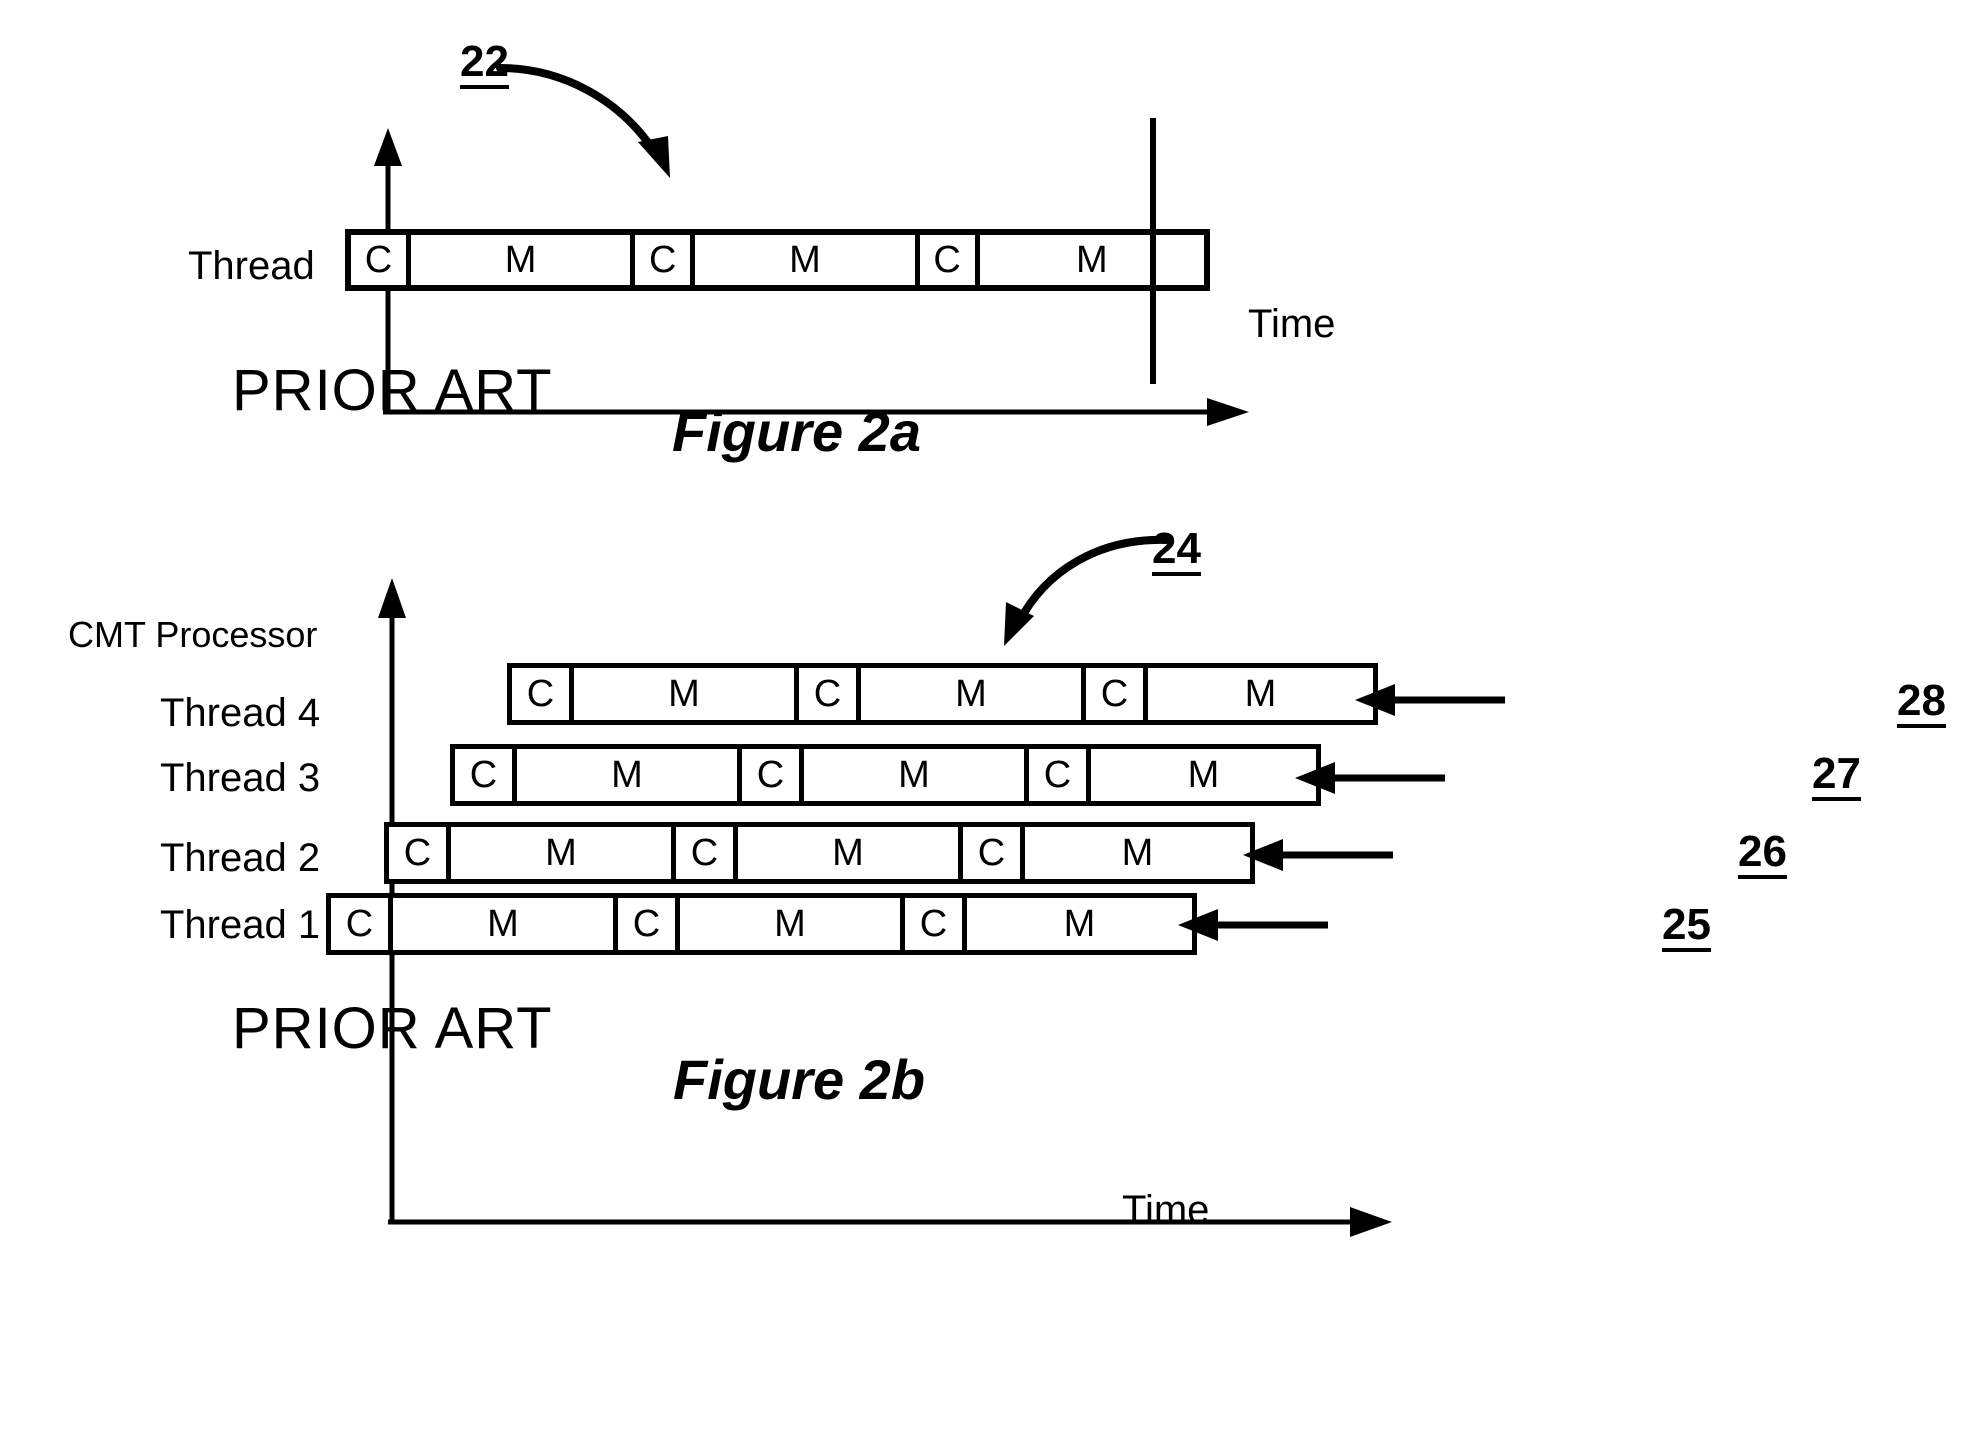 The width and height of the screenshot is (1967, 1439). I want to click on figure-2b-thread-3-ref: 27, so click(1836, 776).